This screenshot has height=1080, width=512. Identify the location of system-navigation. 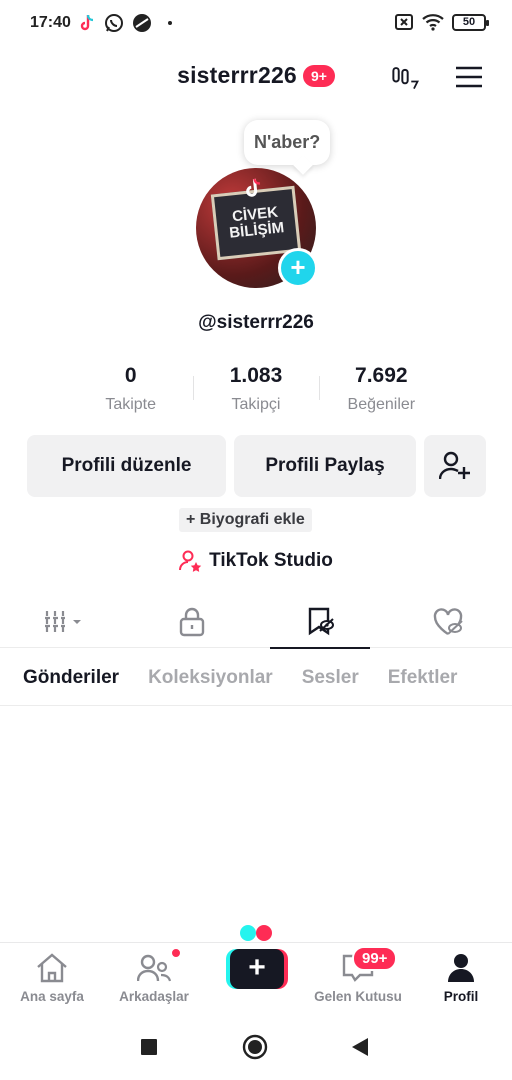
(256, 1046).